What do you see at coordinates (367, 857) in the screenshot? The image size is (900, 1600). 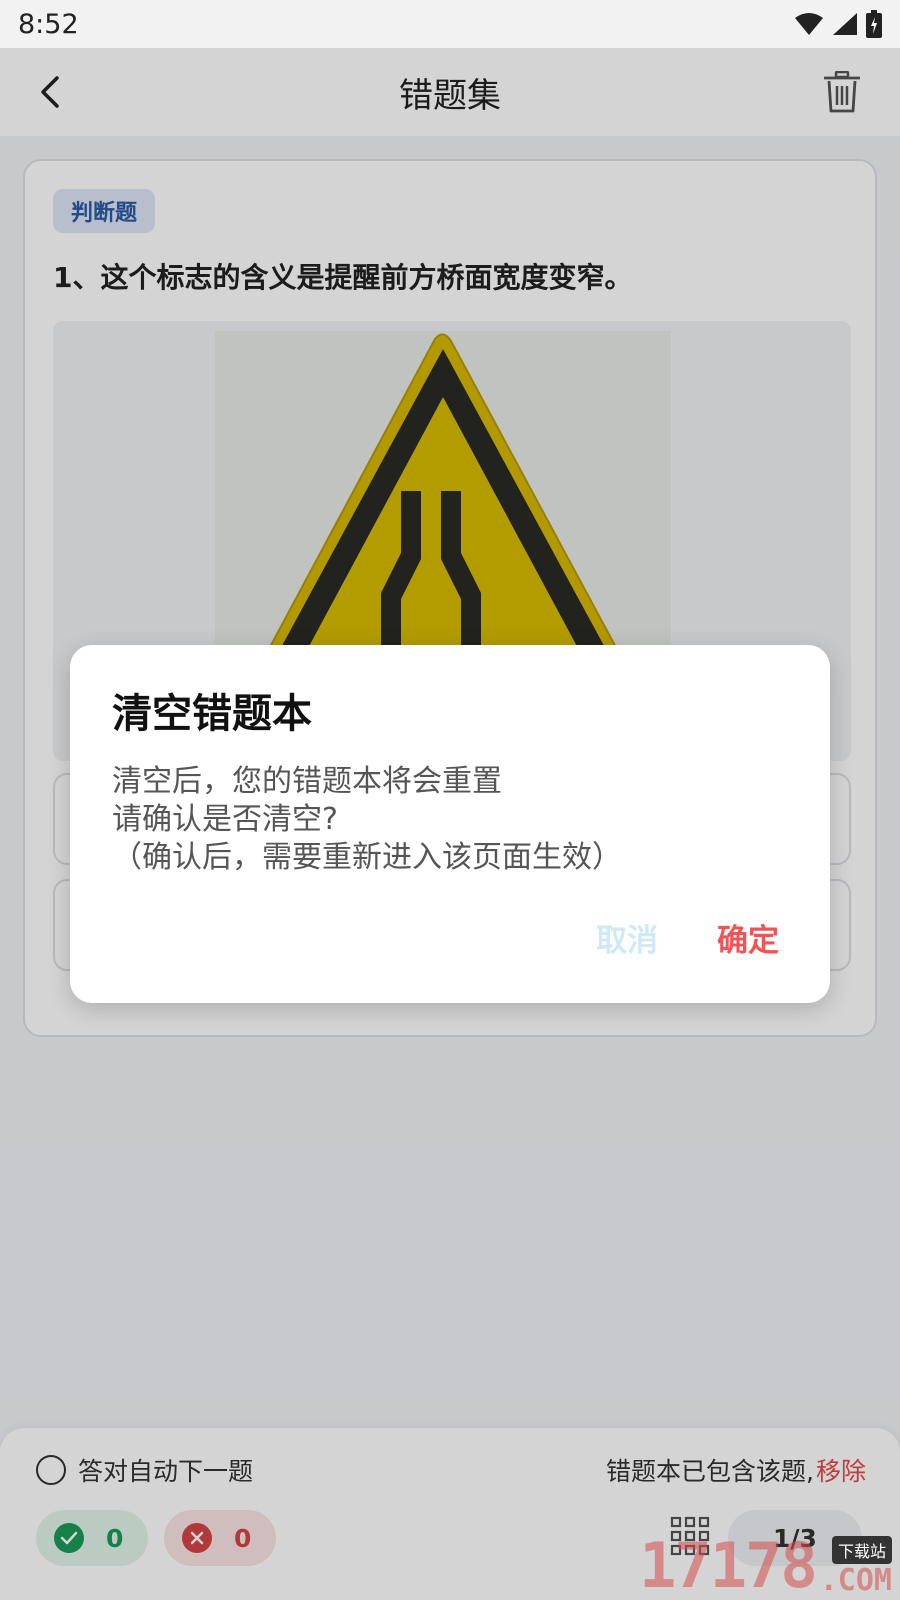 I see `dialog-body-line: （确认后，需要重新进入该页面生效）` at bounding box center [367, 857].